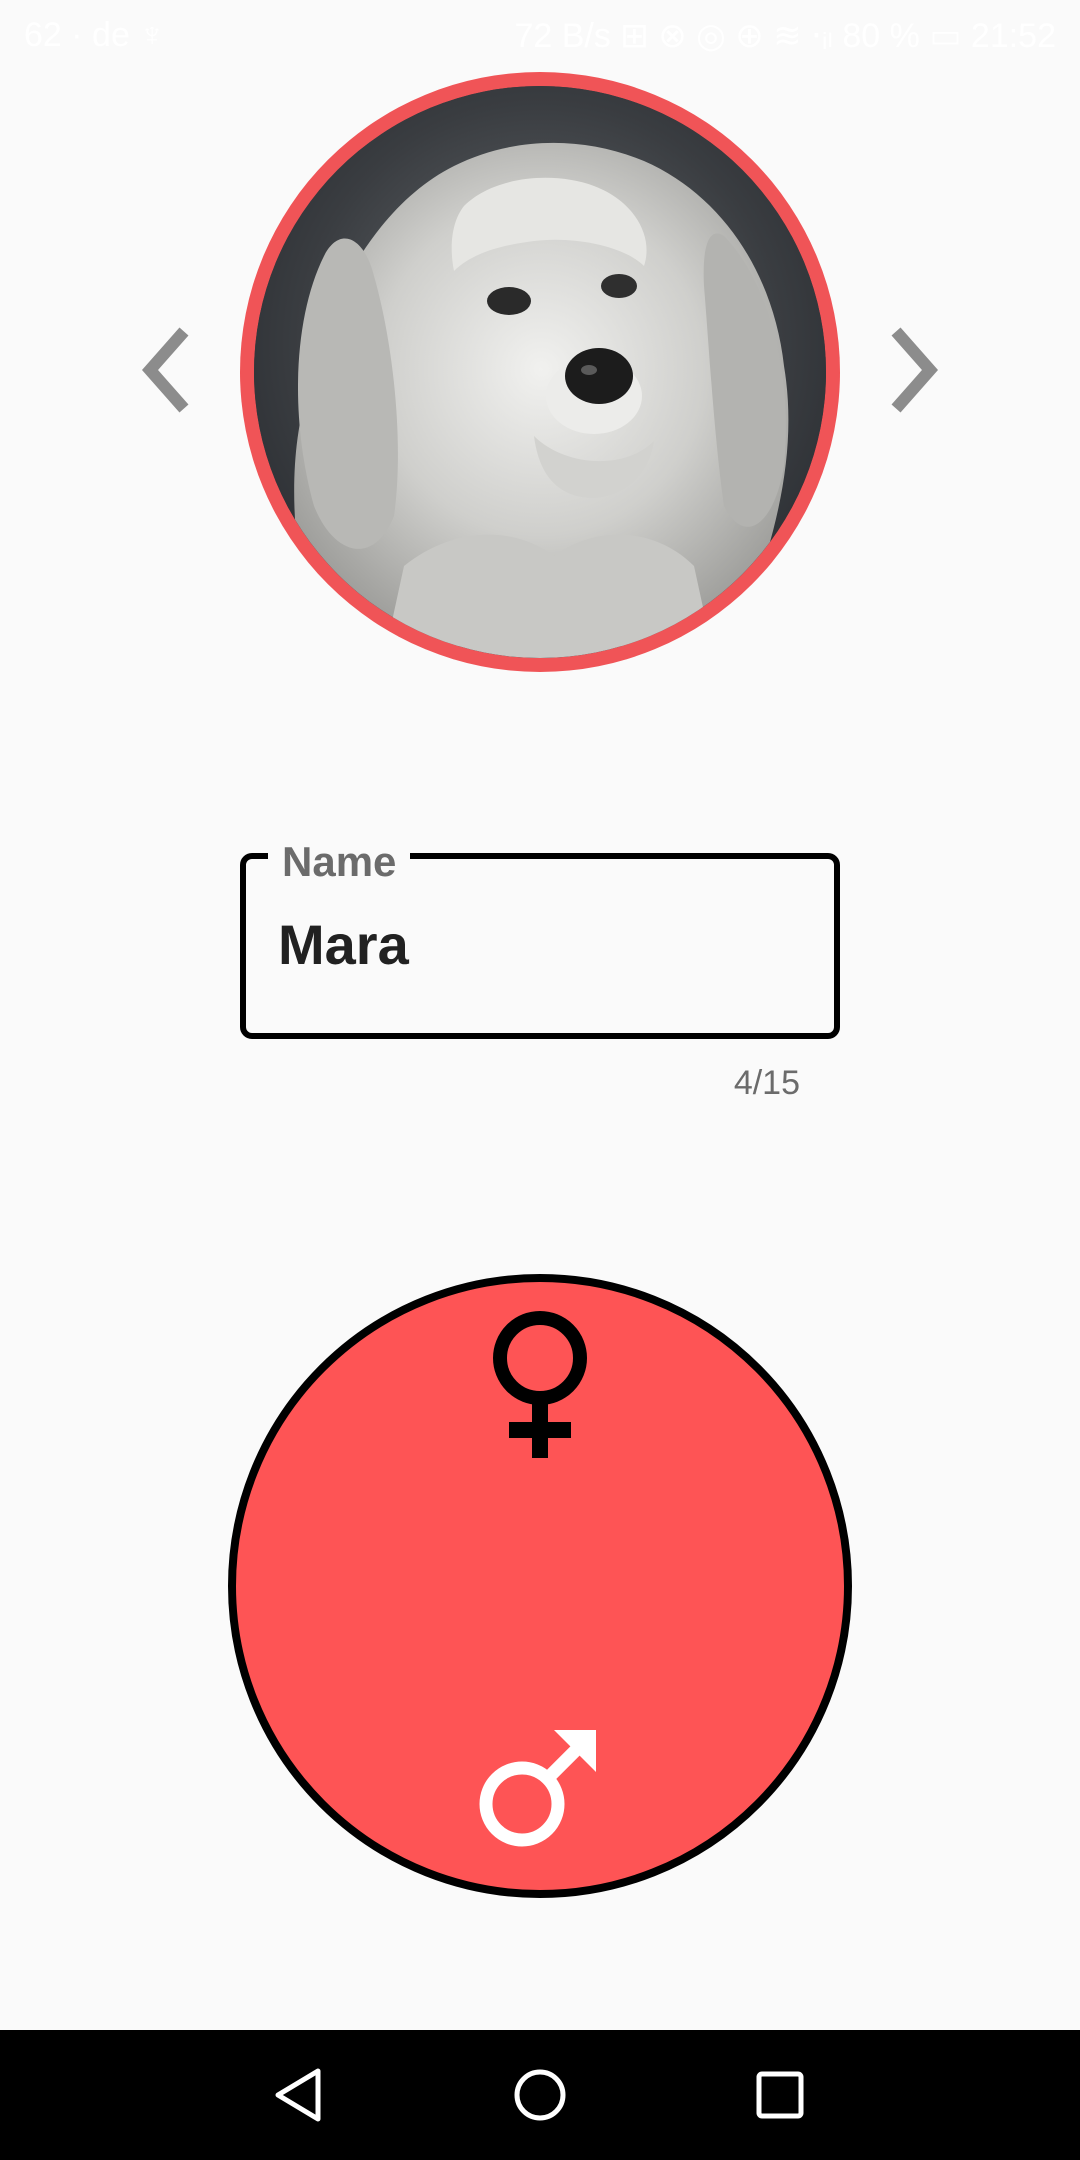 The width and height of the screenshot is (1080, 2160). What do you see at coordinates (766, 1083) in the screenshot?
I see `character-counter: 4/15` at bounding box center [766, 1083].